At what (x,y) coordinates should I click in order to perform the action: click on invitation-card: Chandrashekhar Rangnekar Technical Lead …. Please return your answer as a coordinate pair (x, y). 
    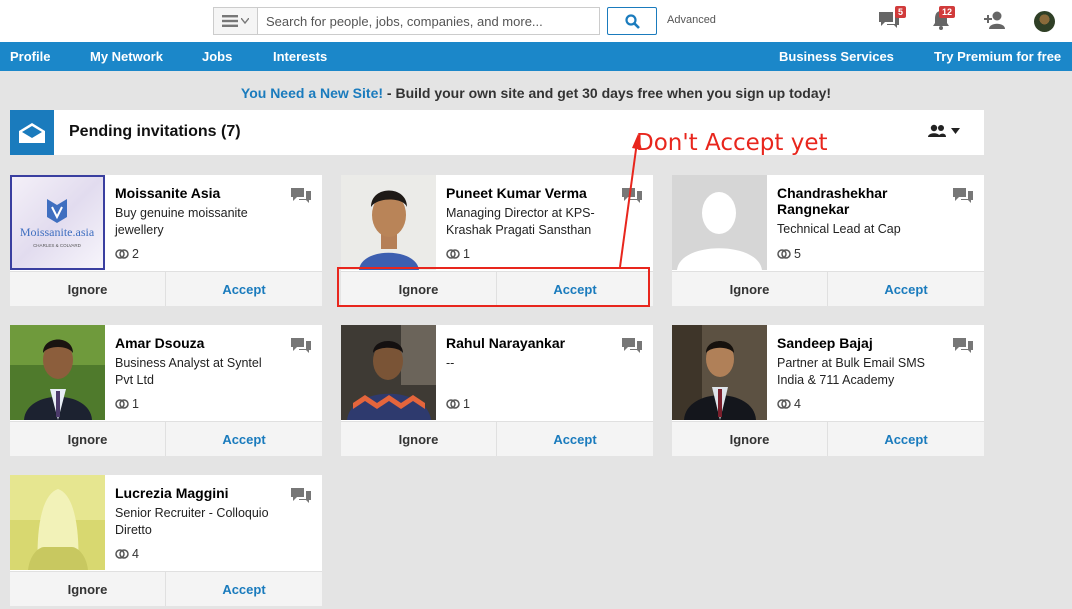
    Looking at the image, I should click on (828, 240).